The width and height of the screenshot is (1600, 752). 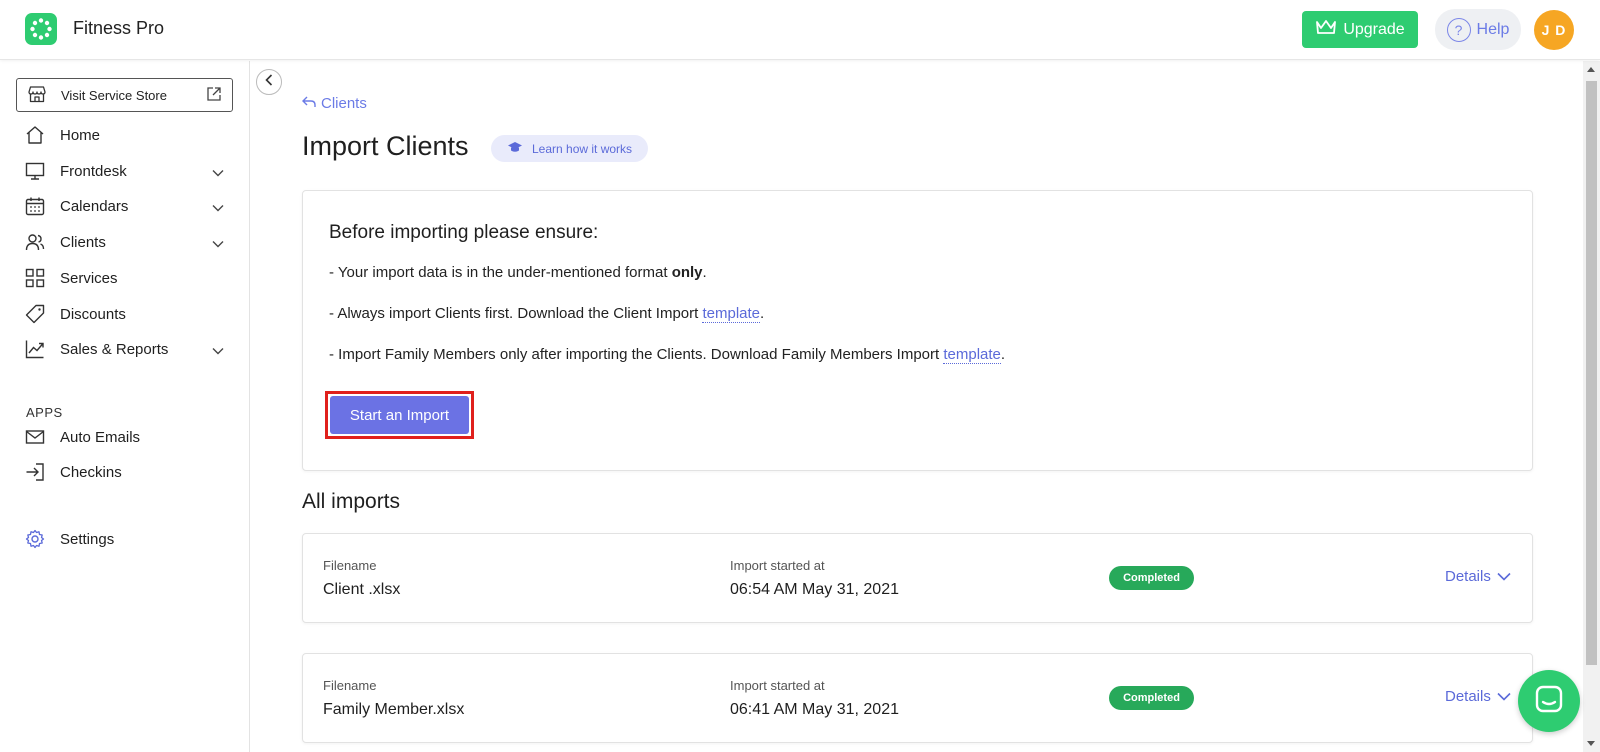 I want to click on sidebar-item-label: Settings, so click(x=87, y=539).